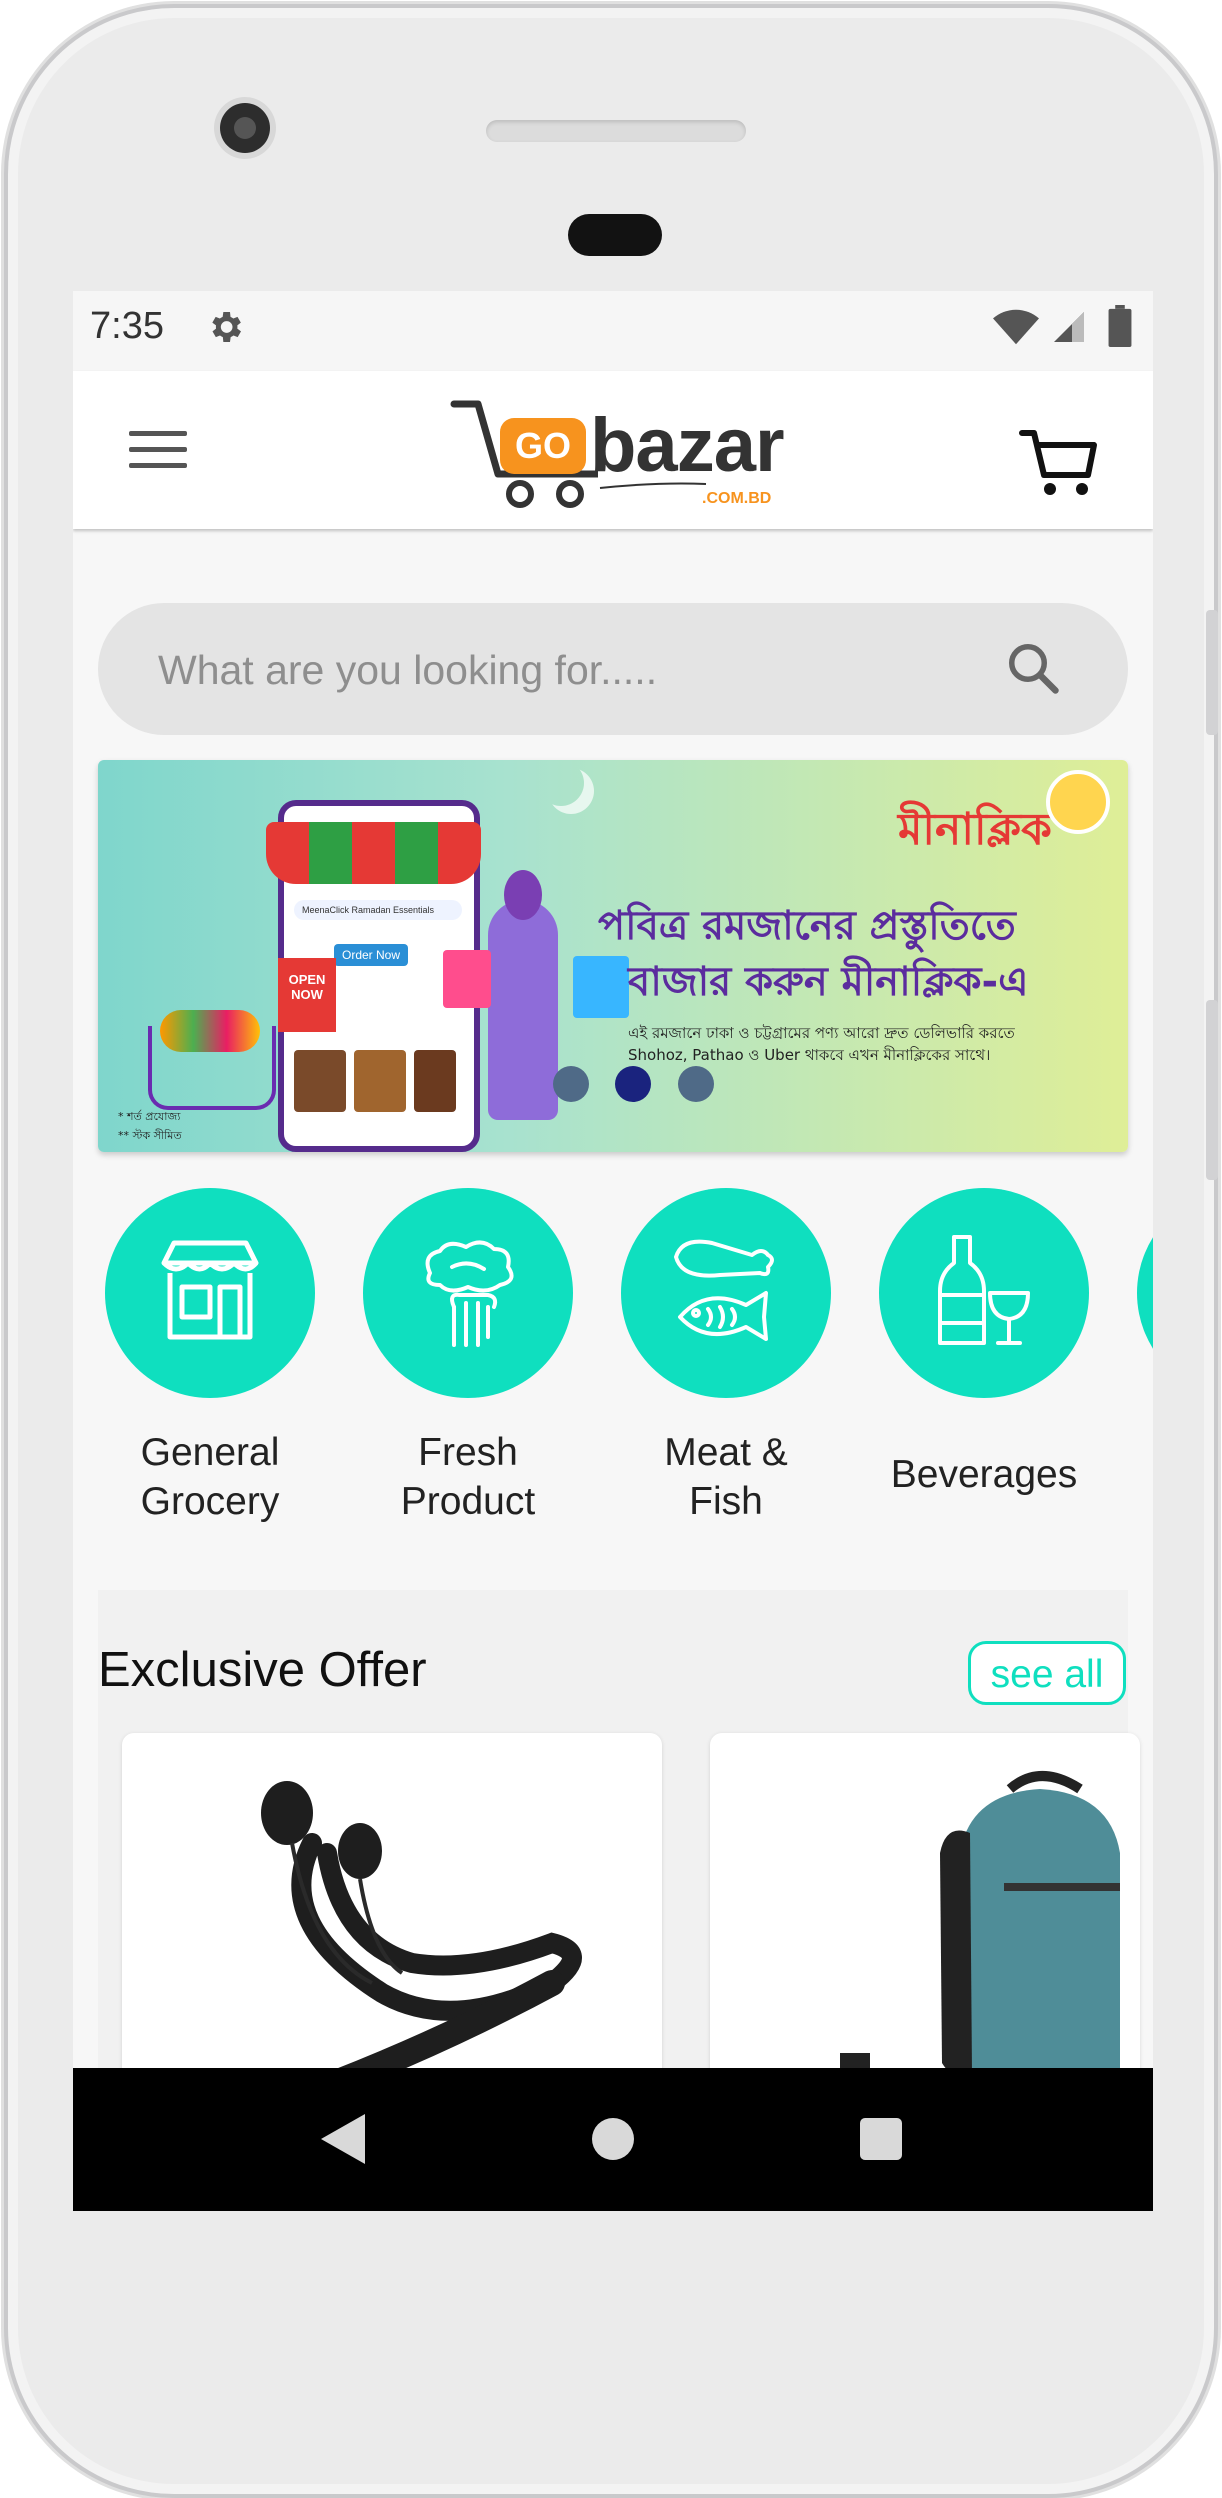 The height and width of the screenshot is (2498, 1222). Describe the element at coordinates (1033, 670) in the screenshot. I see `search-icon` at that location.